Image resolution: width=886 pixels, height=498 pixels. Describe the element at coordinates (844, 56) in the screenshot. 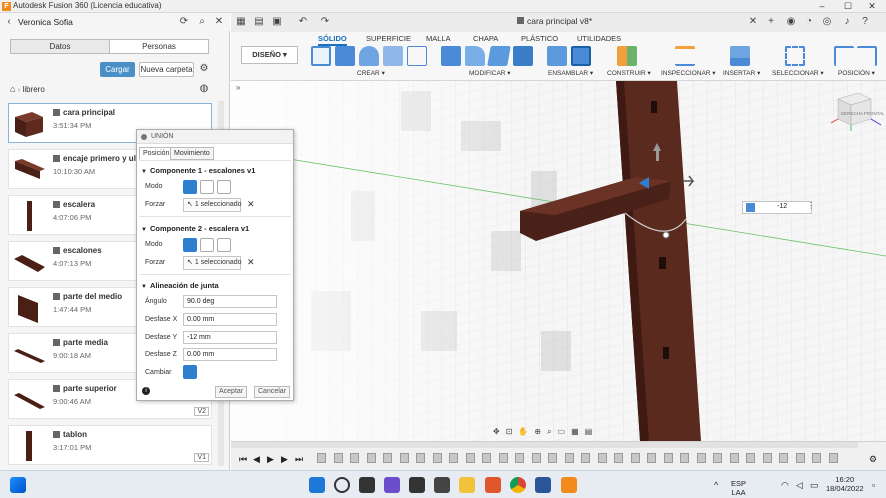

I see `capture-position-icon` at that location.